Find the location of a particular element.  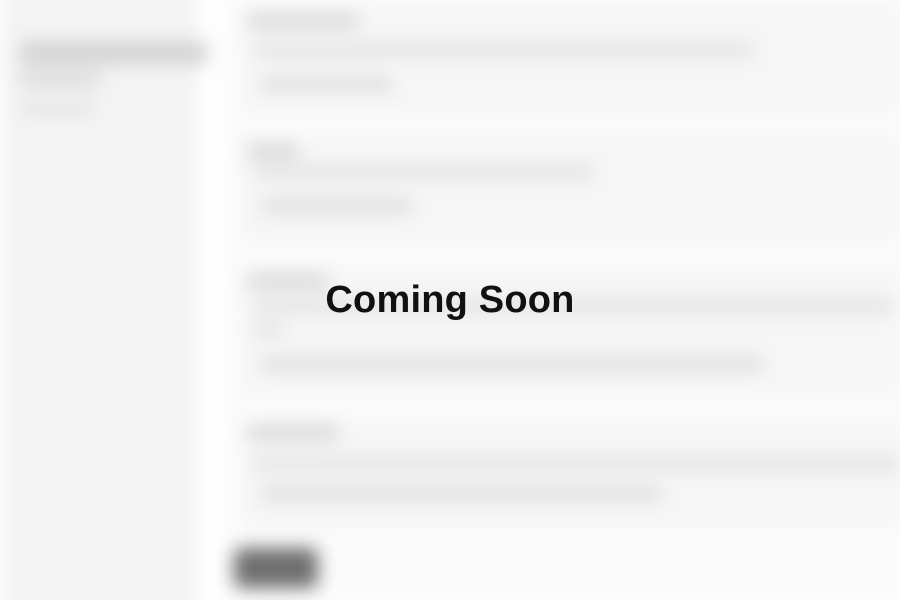

coming-soon-message: Coming Soon is located at coordinates (450, 300).